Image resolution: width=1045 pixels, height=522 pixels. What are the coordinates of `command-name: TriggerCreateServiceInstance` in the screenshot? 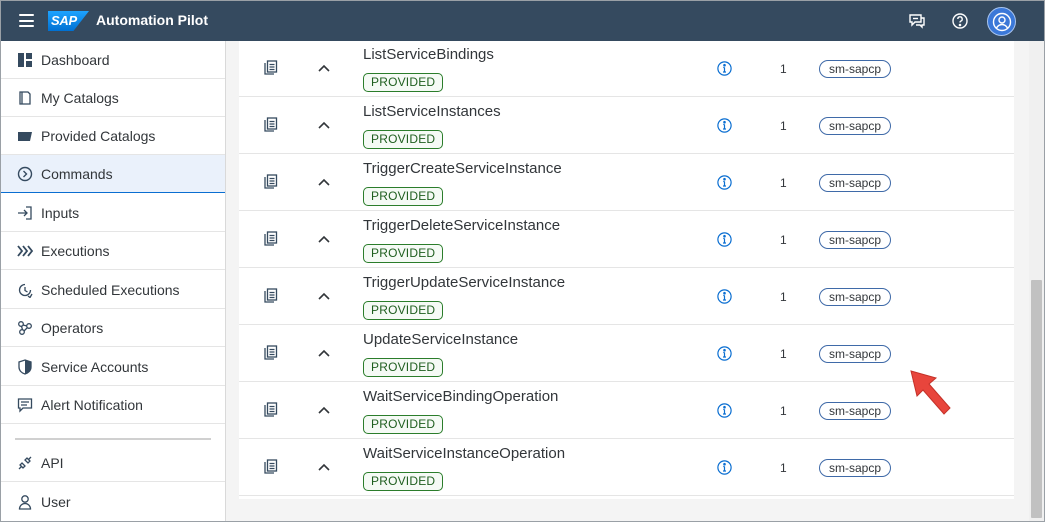 It's located at (462, 168).